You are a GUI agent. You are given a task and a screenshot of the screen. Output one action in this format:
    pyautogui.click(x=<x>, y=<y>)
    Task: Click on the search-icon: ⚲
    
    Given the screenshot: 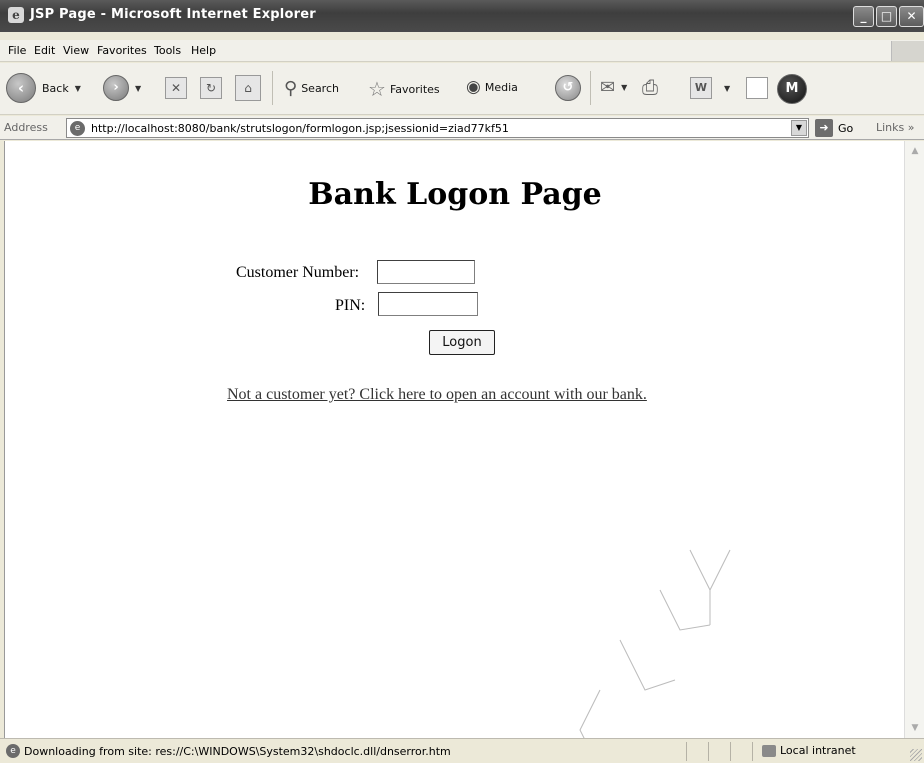 What is the action you would take?
    pyautogui.click(x=291, y=88)
    